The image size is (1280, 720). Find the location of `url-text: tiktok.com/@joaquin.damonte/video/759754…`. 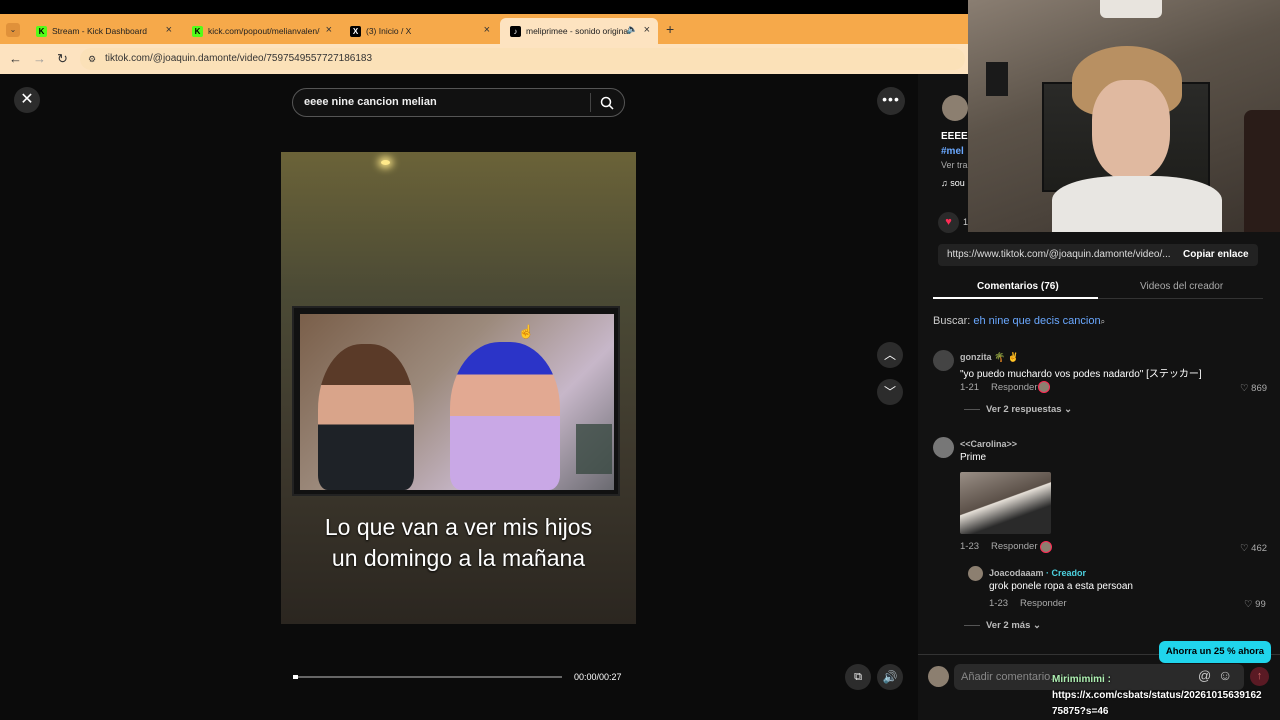

url-text: tiktok.com/@joaquin.damonte/video/759754… is located at coordinates (239, 58).